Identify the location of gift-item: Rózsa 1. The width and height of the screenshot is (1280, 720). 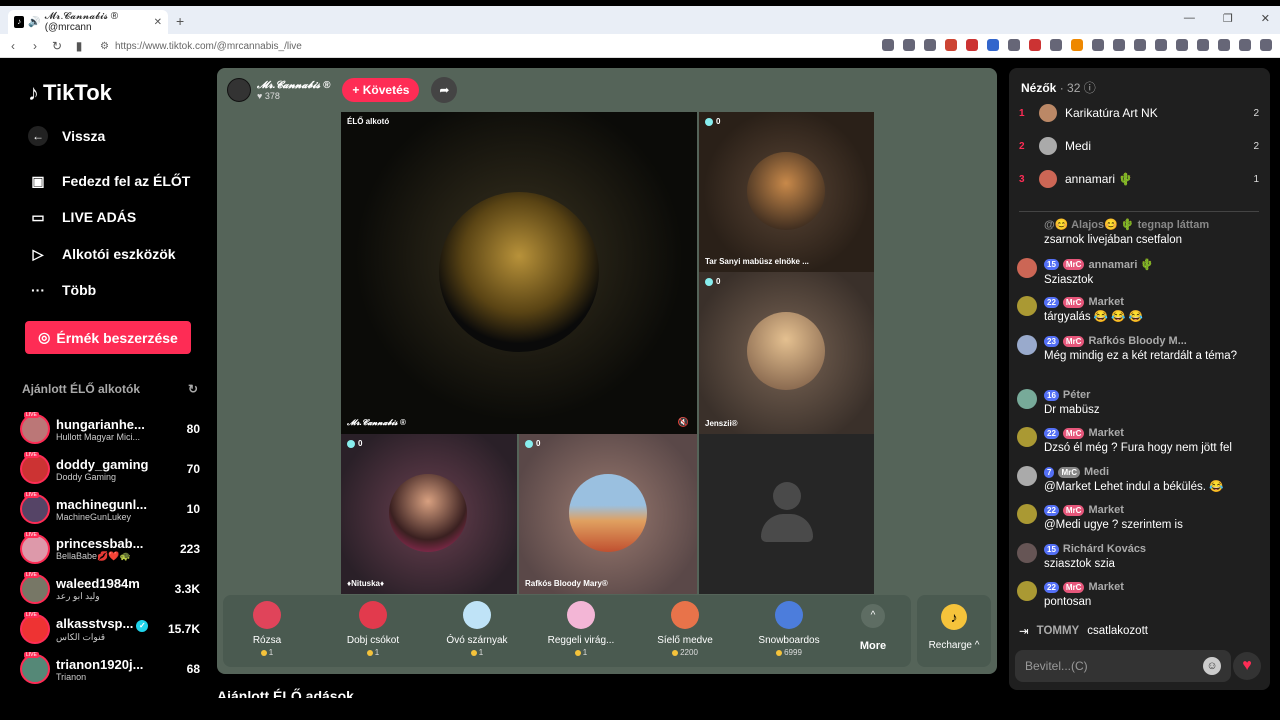
(267, 629).